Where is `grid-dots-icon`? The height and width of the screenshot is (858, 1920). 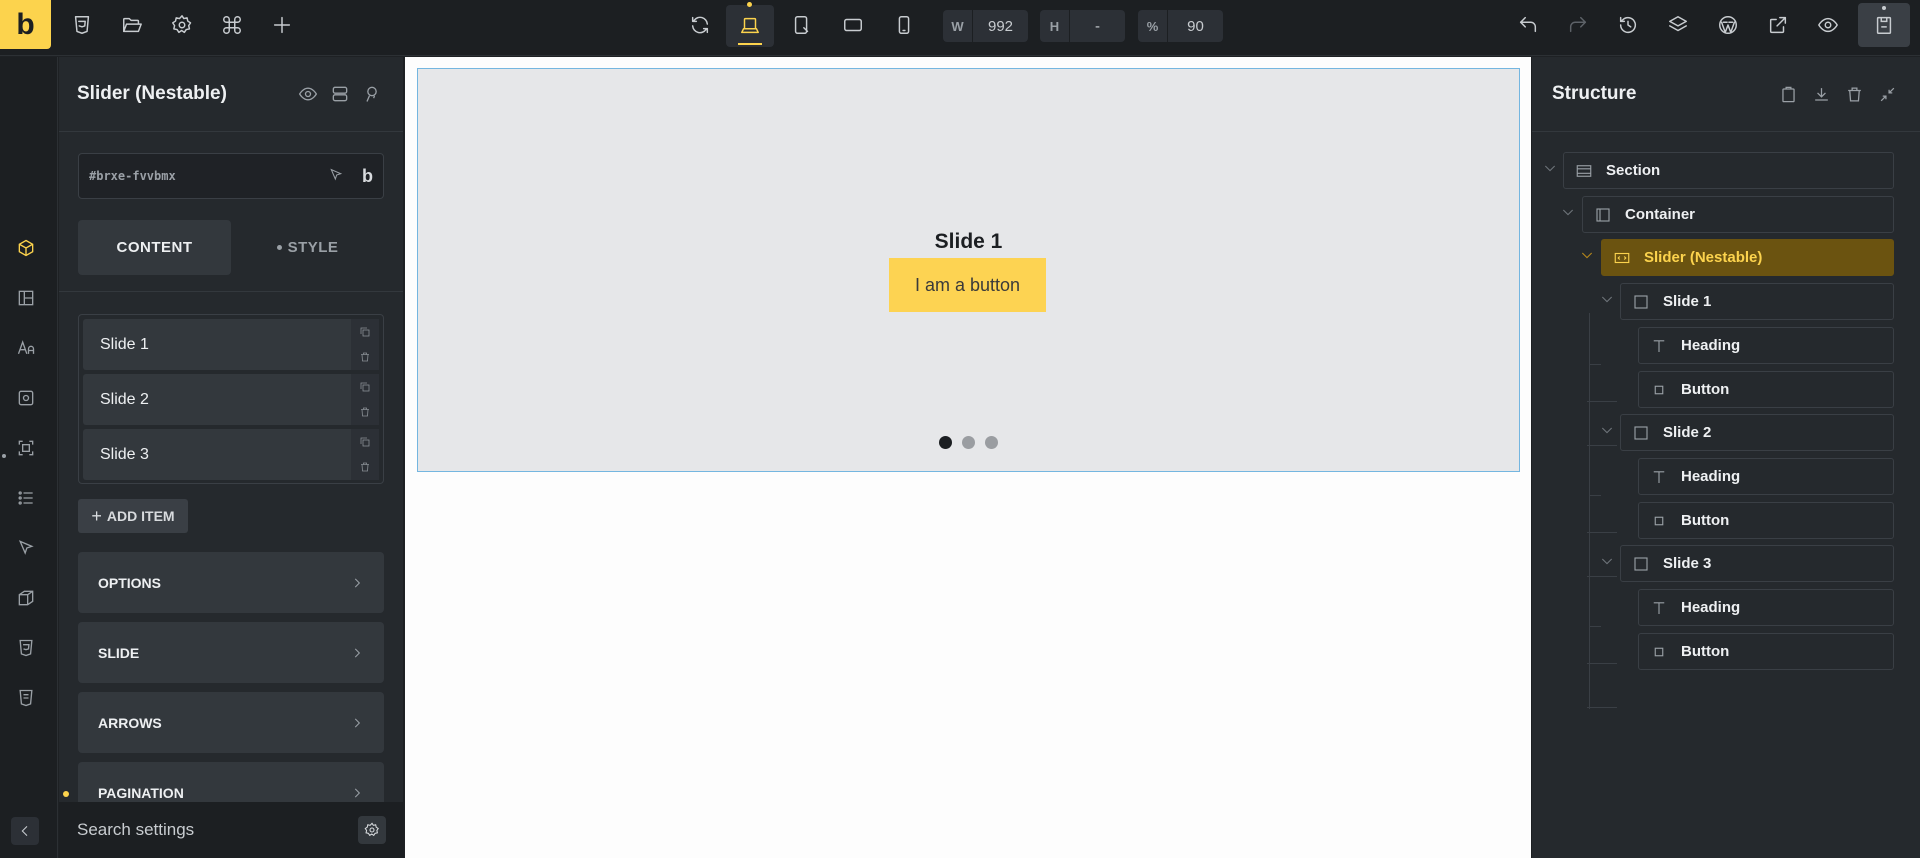
grid-dots-icon is located at coordinates (26, 498).